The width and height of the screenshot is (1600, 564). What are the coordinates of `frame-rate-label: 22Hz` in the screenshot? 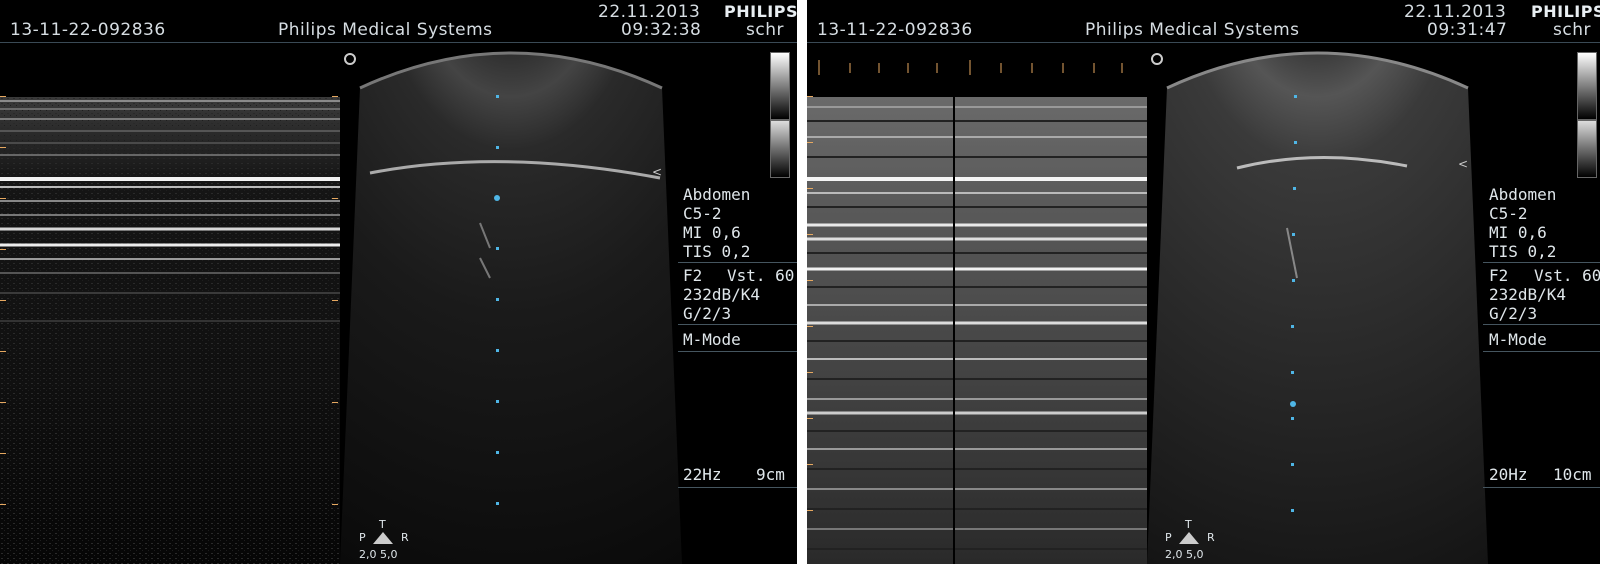 It's located at (702, 474).